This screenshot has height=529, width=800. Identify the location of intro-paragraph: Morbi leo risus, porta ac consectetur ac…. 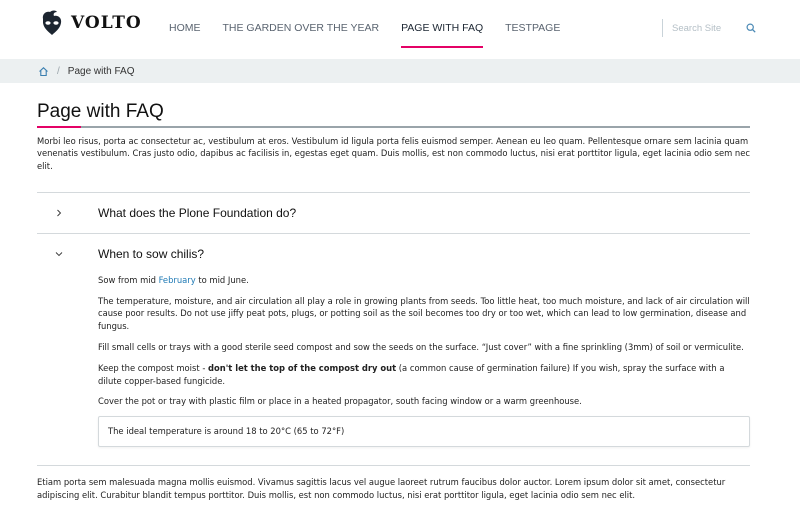
(393, 153).